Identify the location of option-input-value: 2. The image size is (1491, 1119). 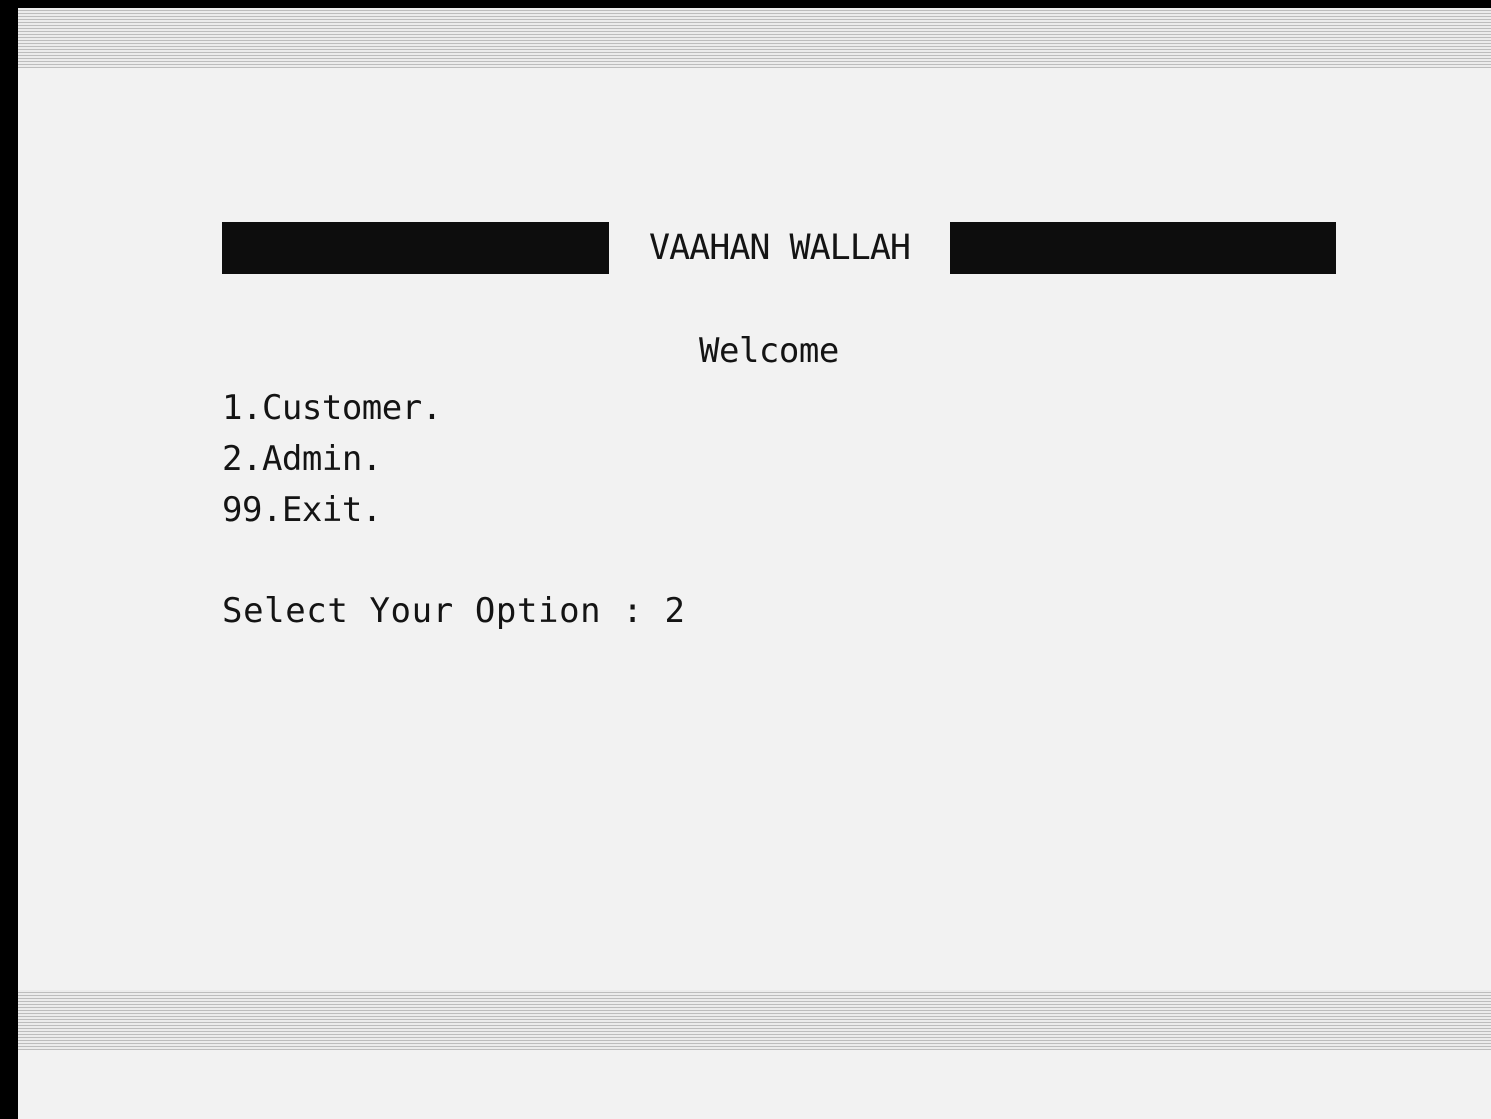
(674, 611).